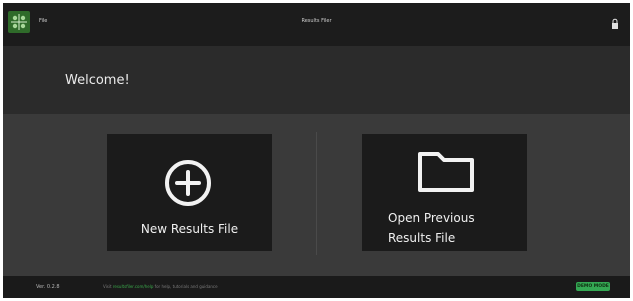  I want to click on help-prefix: Visit, so click(107, 286).